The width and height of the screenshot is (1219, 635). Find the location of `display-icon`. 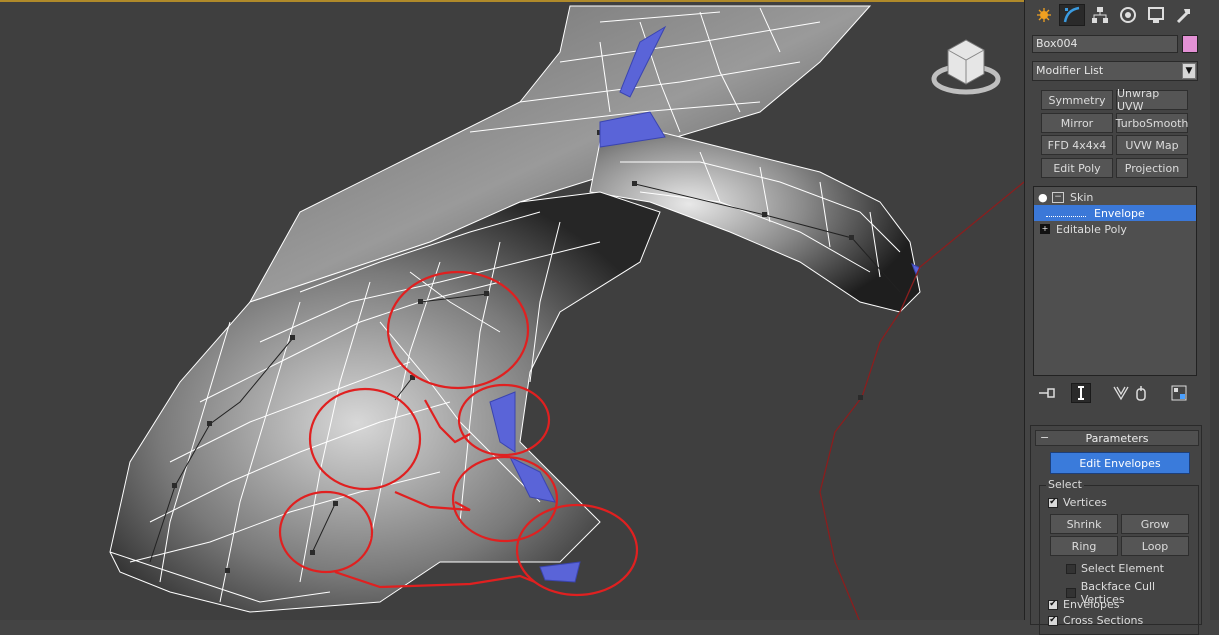

display-icon is located at coordinates (1156, 15).